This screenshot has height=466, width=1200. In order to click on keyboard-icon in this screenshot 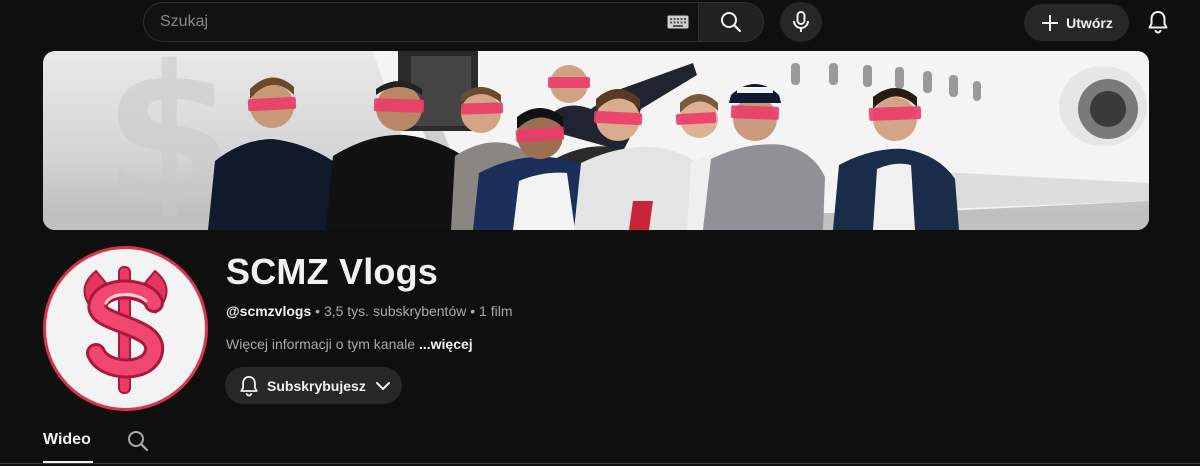, I will do `click(678, 22)`.